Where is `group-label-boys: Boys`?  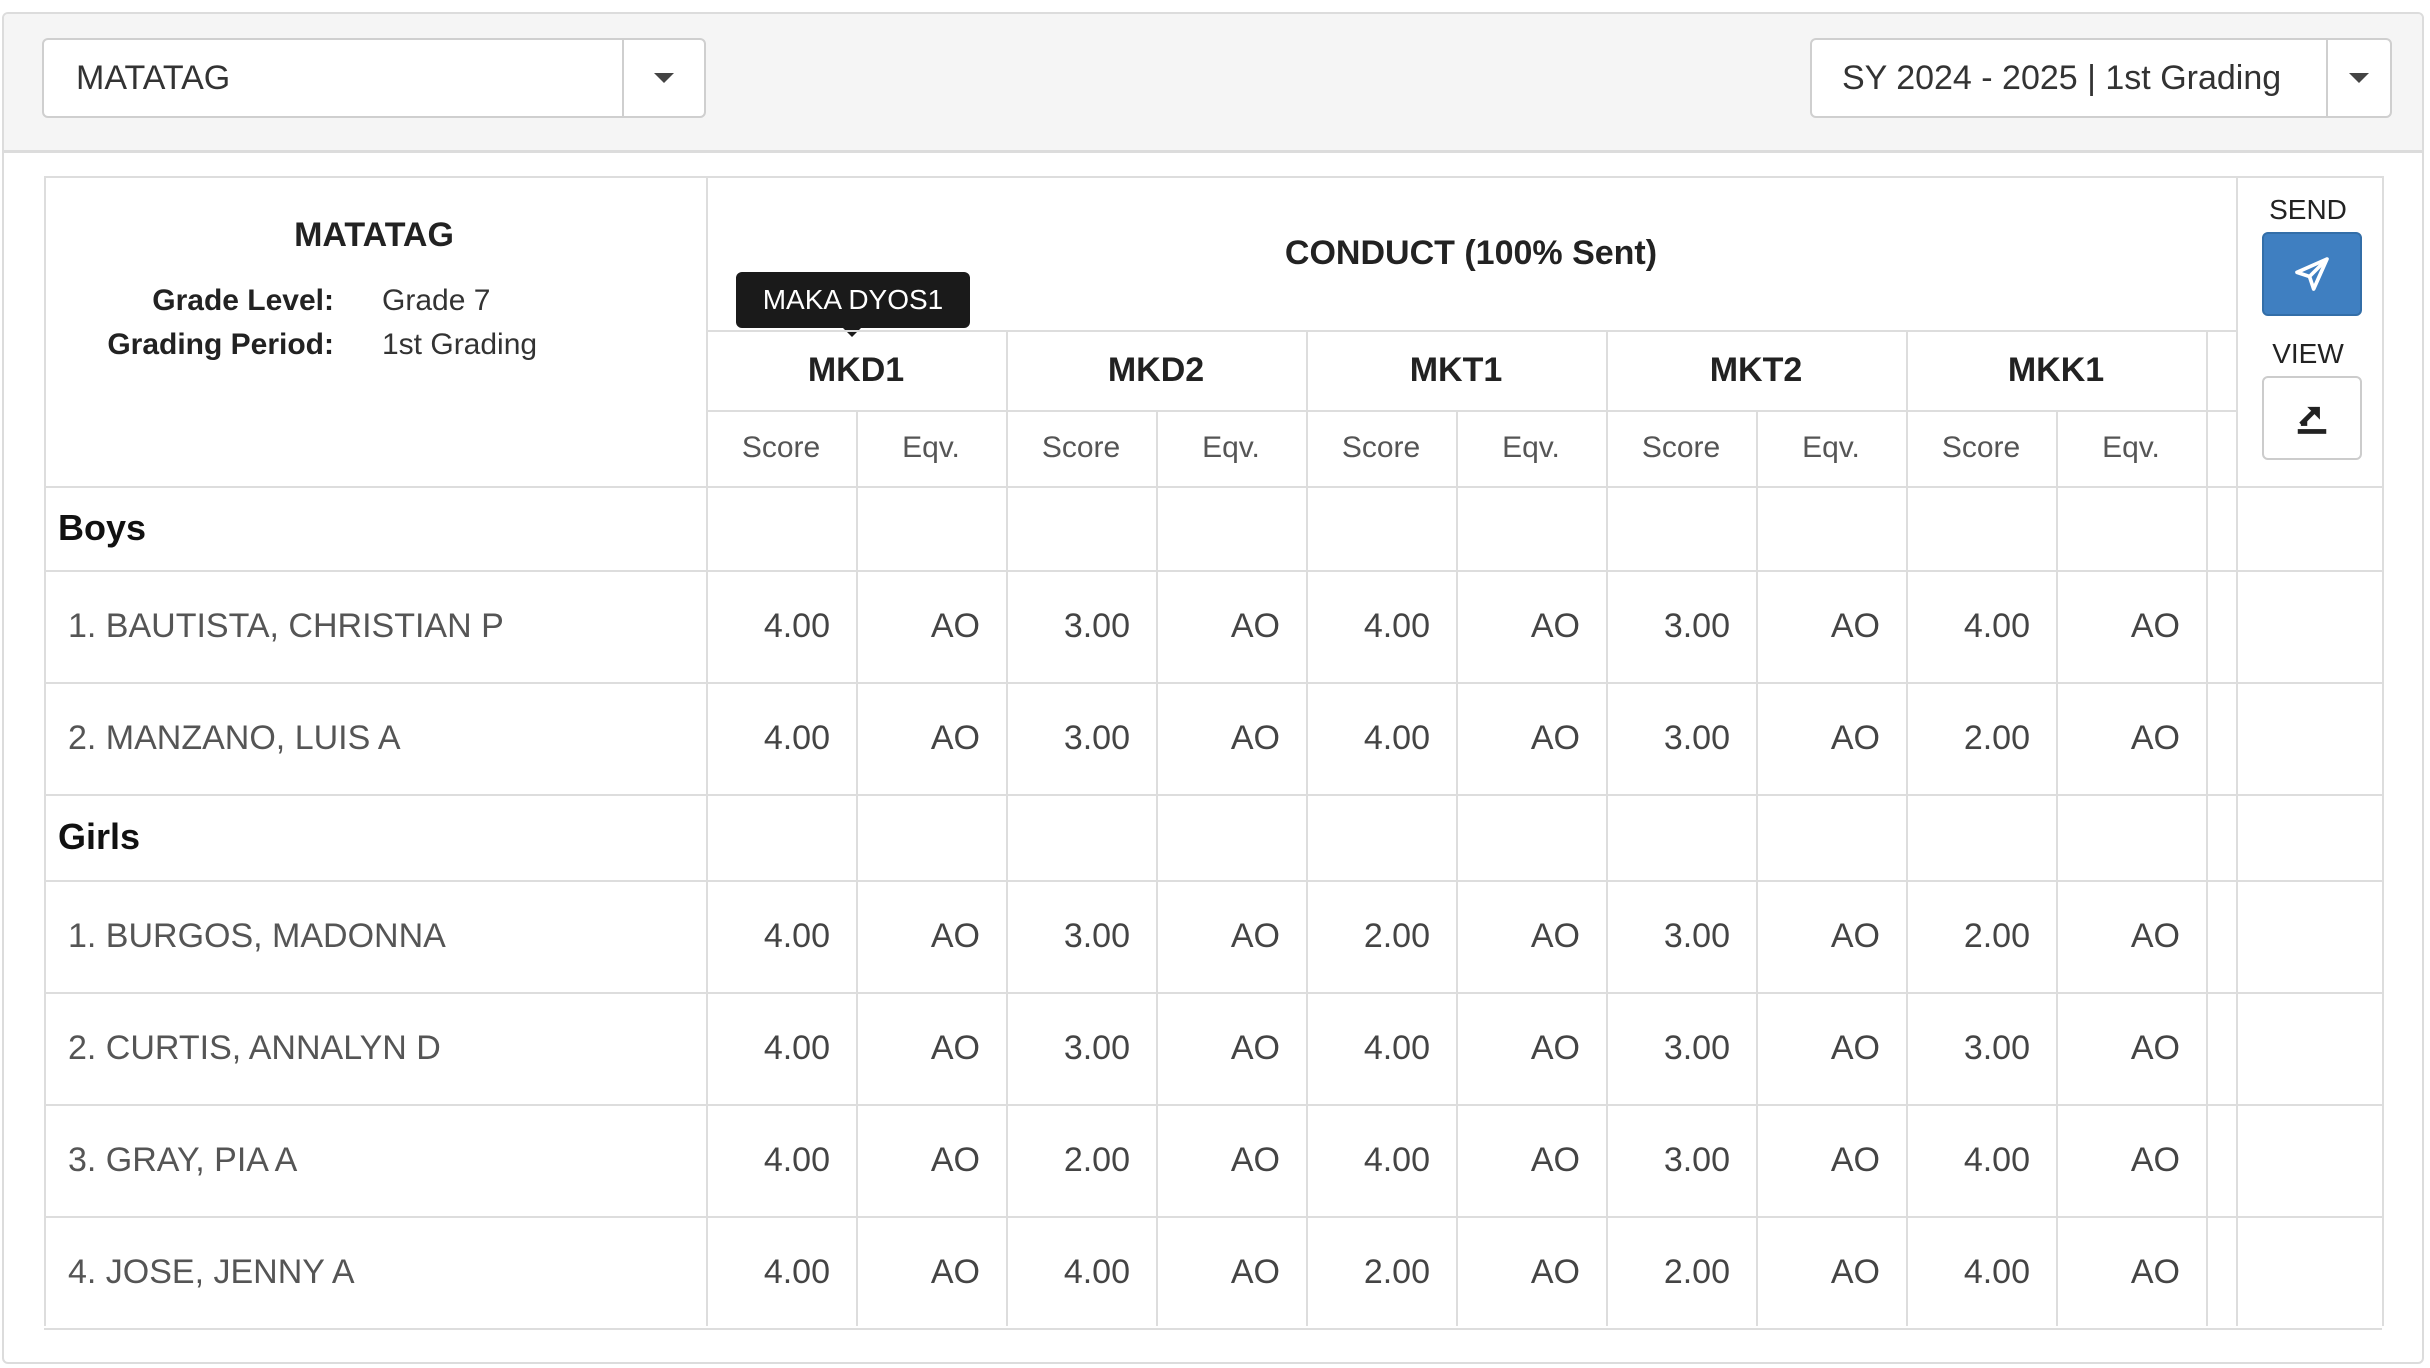
group-label-boys: Boys is located at coordinates (102, 527).